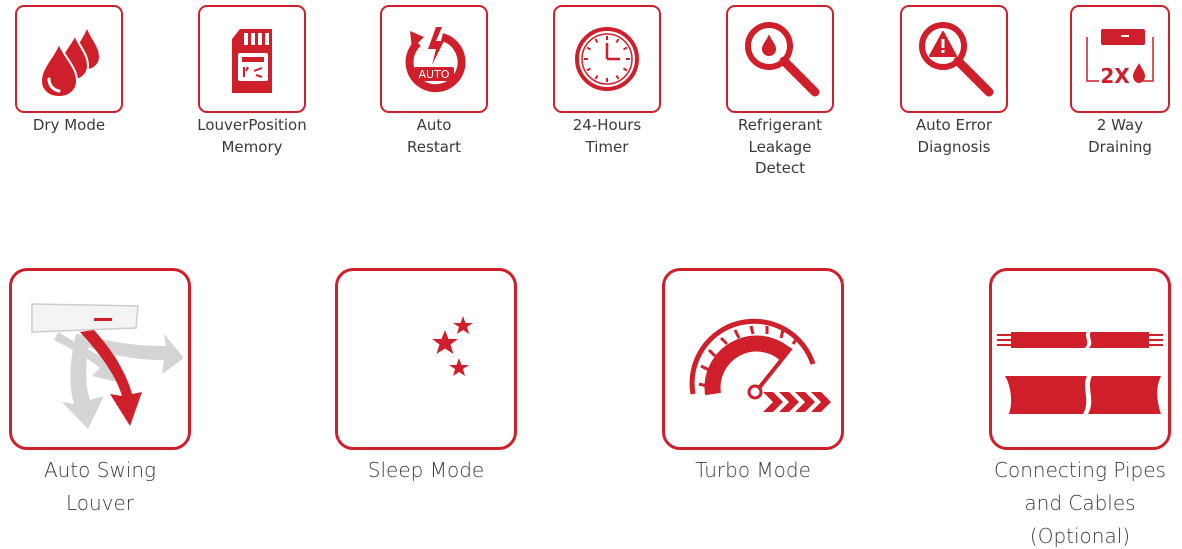 This screenshot has width=1182, height=549. I want to click on two-way-badge-text: 2X, so click(1115, 76).